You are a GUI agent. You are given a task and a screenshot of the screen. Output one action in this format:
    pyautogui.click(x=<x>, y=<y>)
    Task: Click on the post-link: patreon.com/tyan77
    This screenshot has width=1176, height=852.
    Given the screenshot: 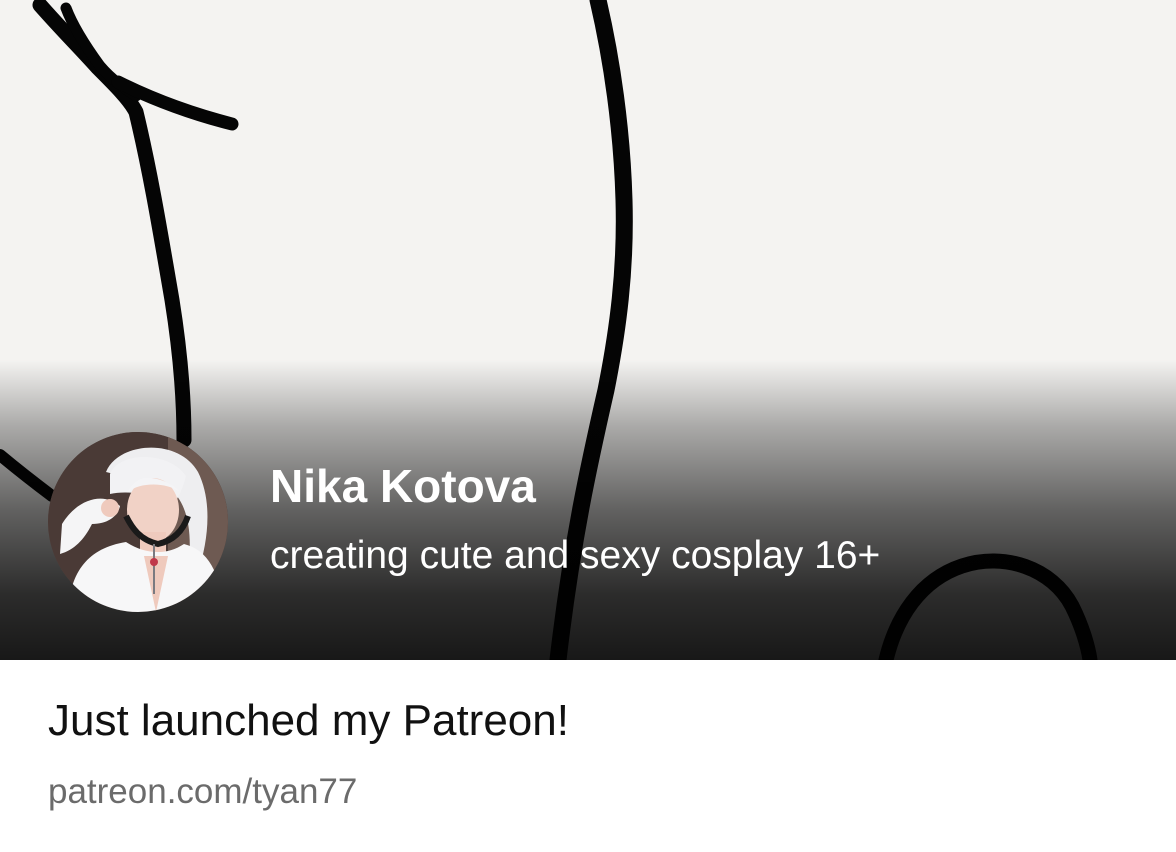 What is the action you would take?
    pyautogui.click(x=202, y=792)
    